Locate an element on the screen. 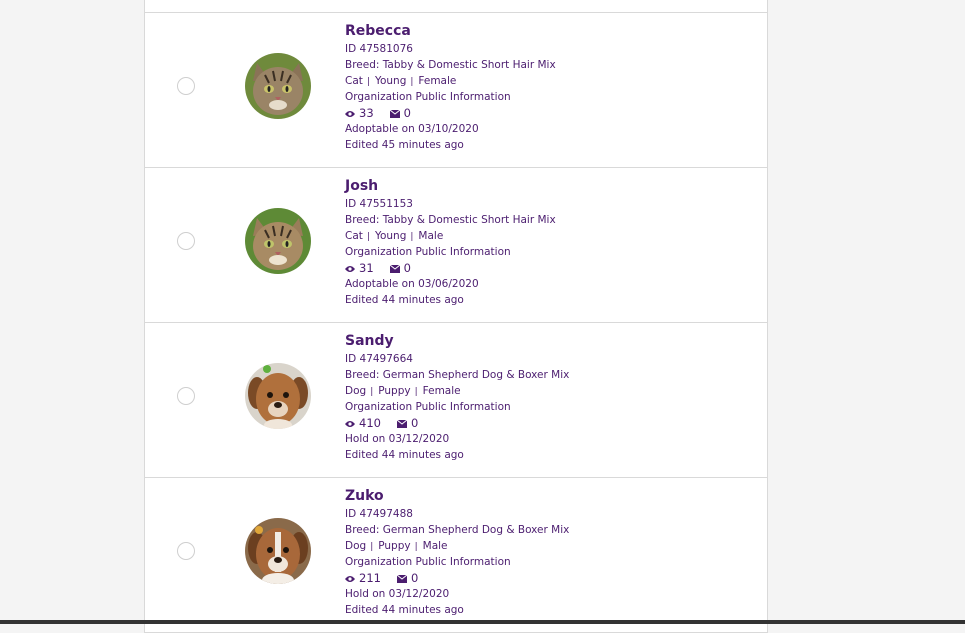 This screenshot has width=965, height=633. pet-stats: 410 0 is located at coordinates (457, 423).